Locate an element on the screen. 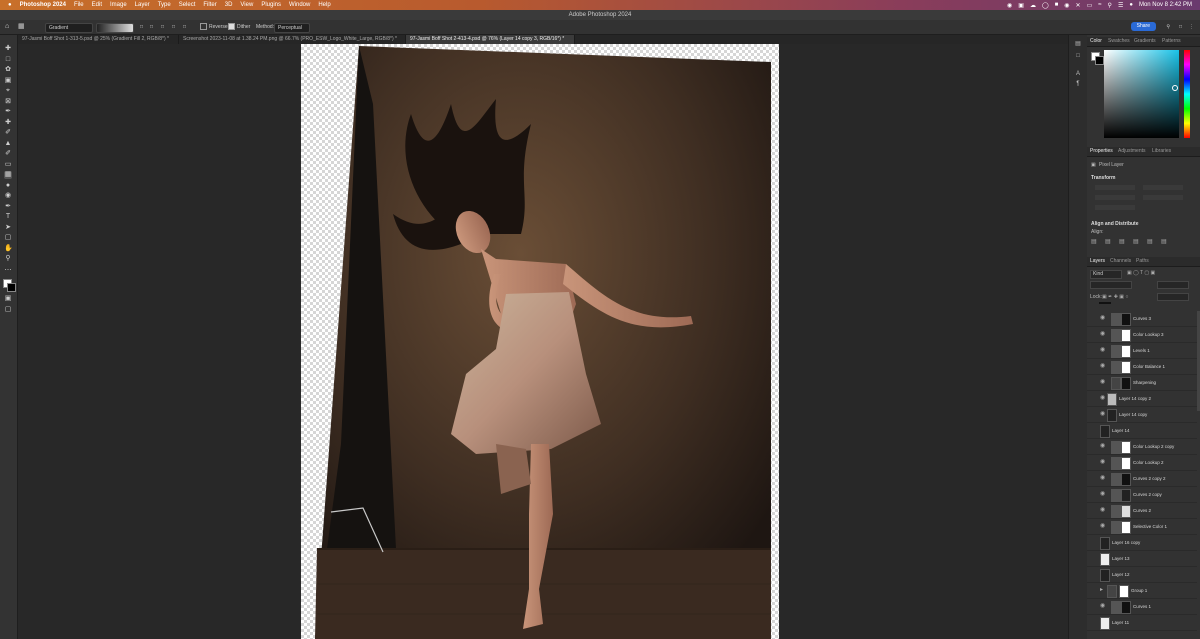  share-button: Share is located at coordinates (1143, 26).